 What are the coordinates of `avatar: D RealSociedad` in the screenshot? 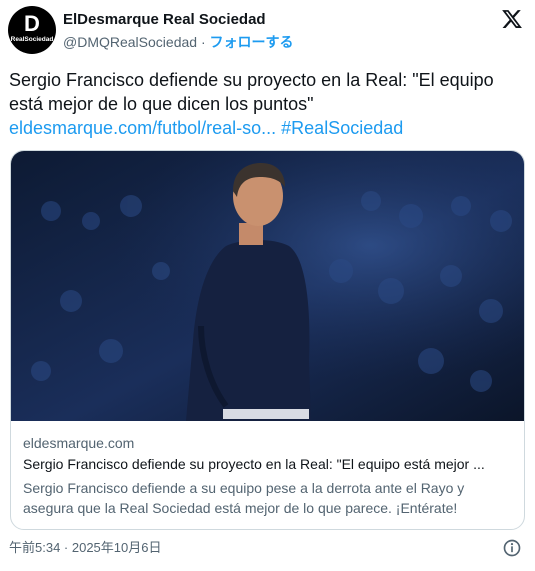 It's located at (32, 30).